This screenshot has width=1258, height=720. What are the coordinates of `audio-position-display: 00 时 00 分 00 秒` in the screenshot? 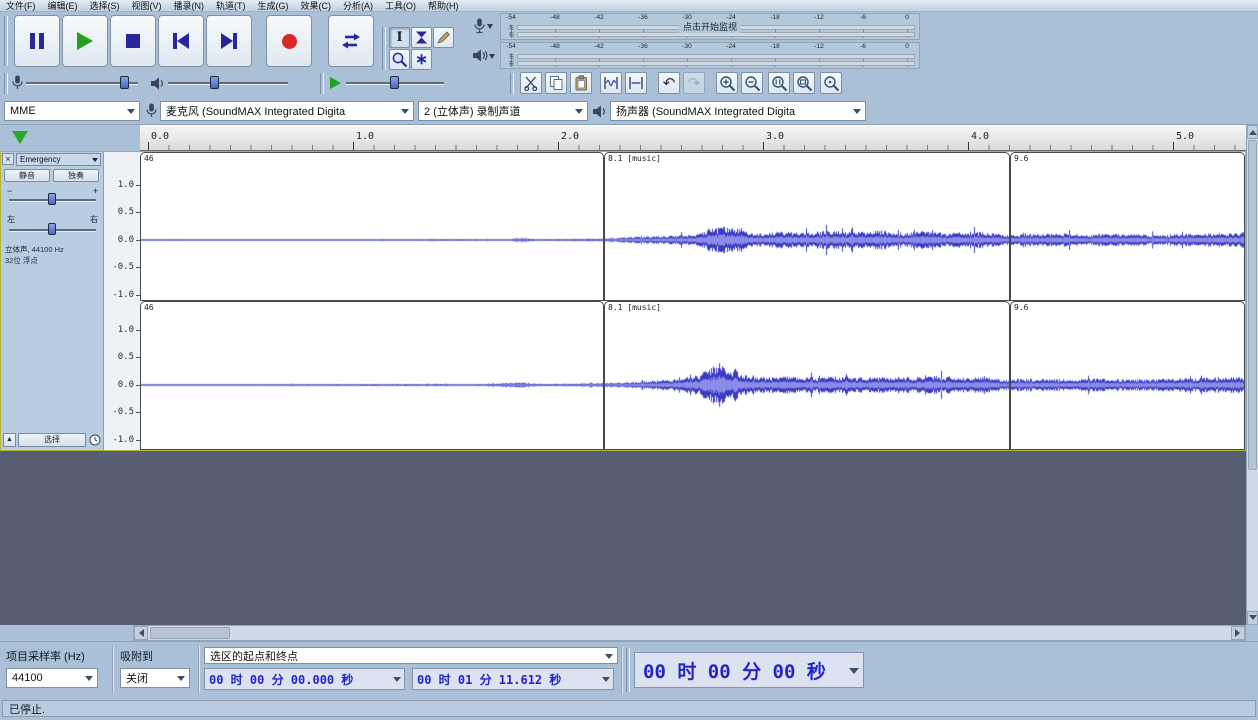 It's located at (749, 670).